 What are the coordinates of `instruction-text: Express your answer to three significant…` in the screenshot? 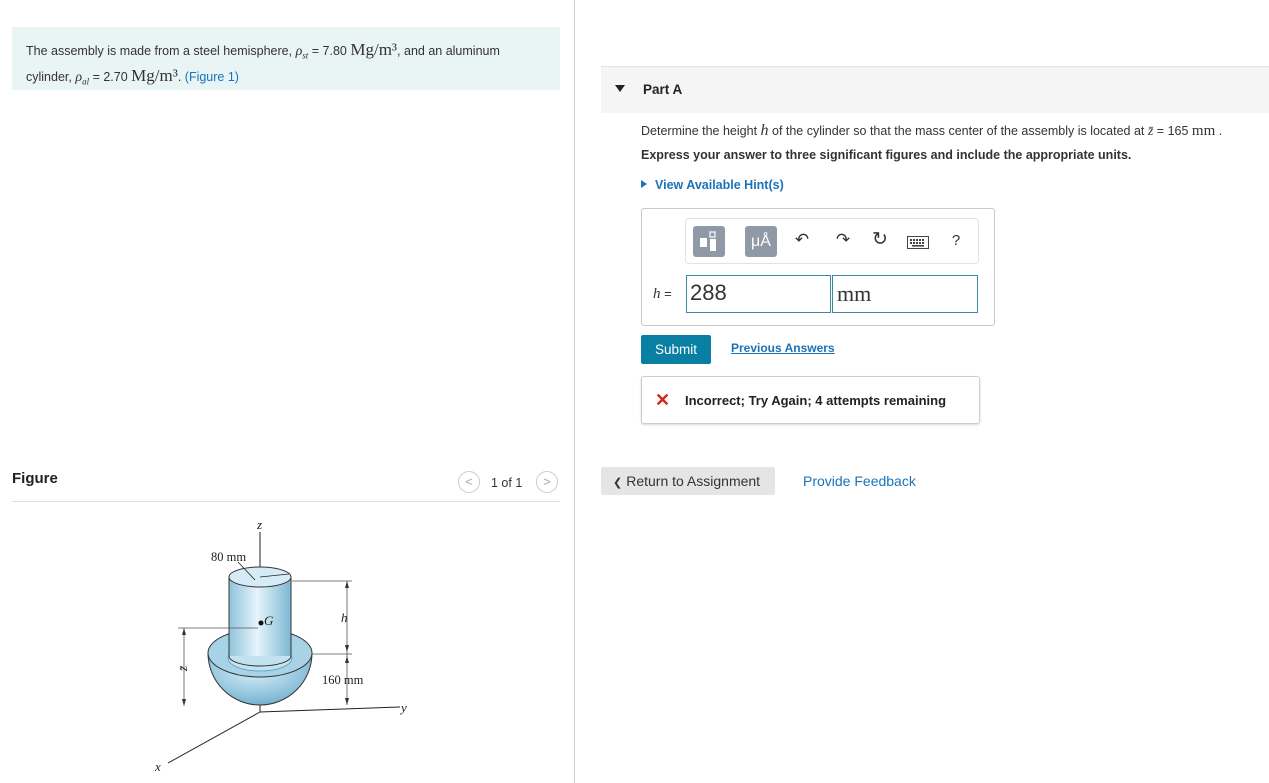 It's located at (886, 155).